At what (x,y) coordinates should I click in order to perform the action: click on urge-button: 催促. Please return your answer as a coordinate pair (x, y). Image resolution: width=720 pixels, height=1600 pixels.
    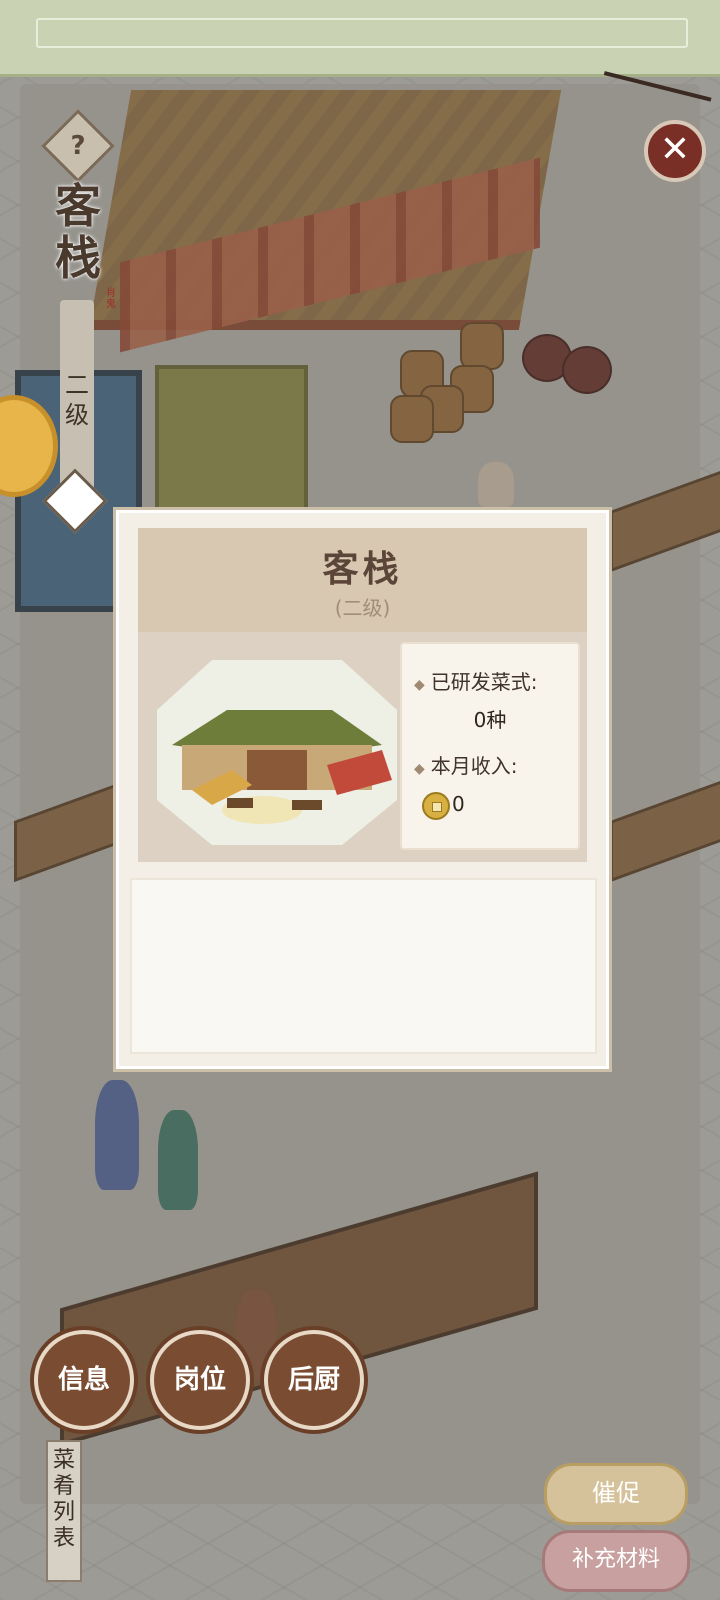
    Looking at the image, I should click on (616, 1494).